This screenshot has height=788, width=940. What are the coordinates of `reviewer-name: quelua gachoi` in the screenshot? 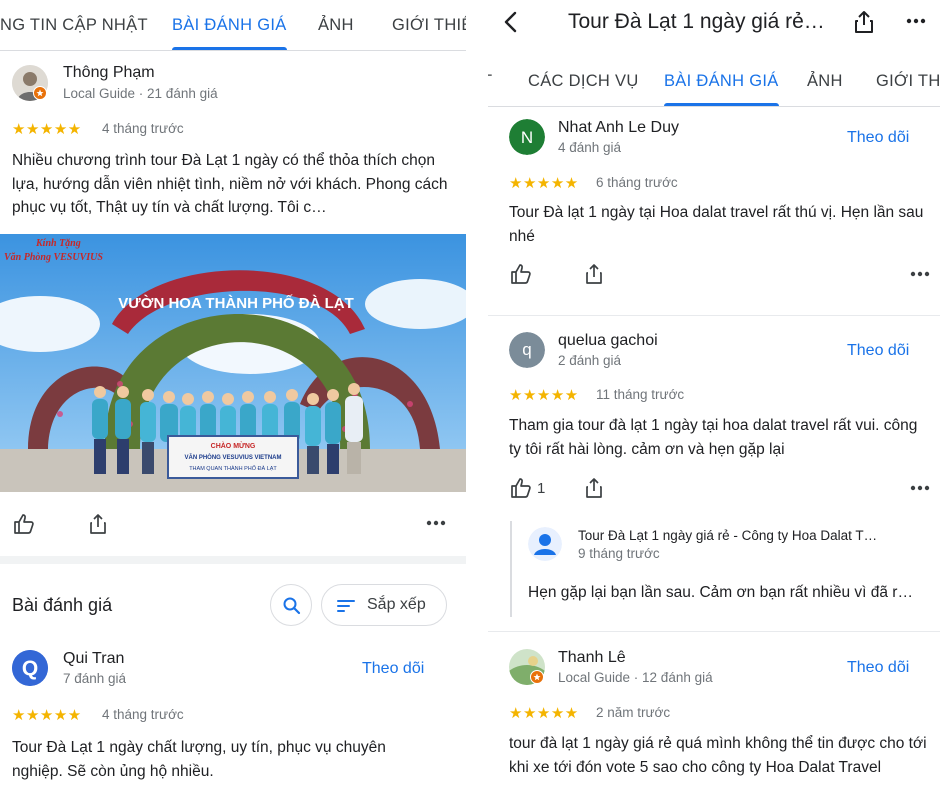 It's located at (608, 341).